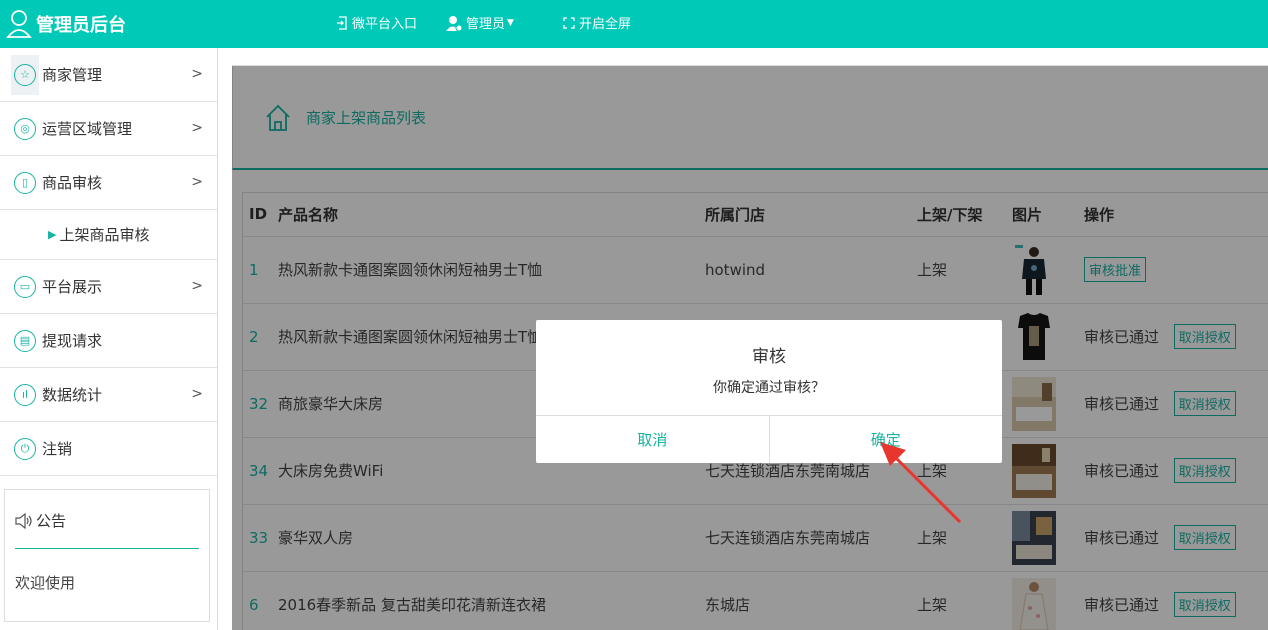  Describe the element at coordinates (108, 235) in the screenshot. I see `sidebar-subitem-listing-review: ▶ 上架商品审核` at that location.